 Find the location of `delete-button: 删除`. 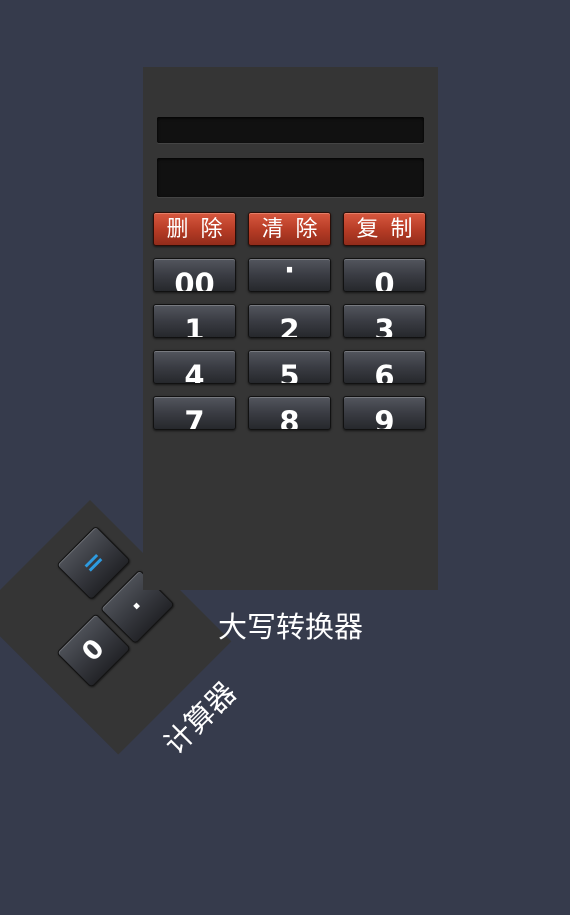

delete-button: 删除 is located at coordinates (194, 229).